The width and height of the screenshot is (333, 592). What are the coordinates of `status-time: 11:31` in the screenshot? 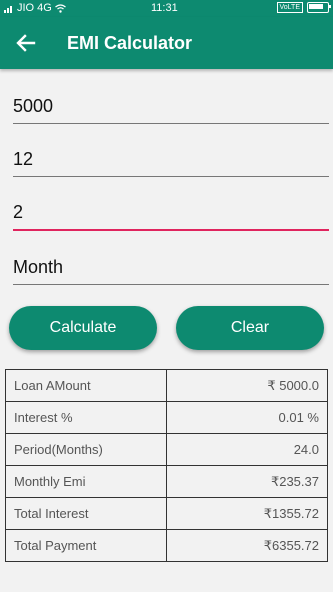 It's located at (164, 8).